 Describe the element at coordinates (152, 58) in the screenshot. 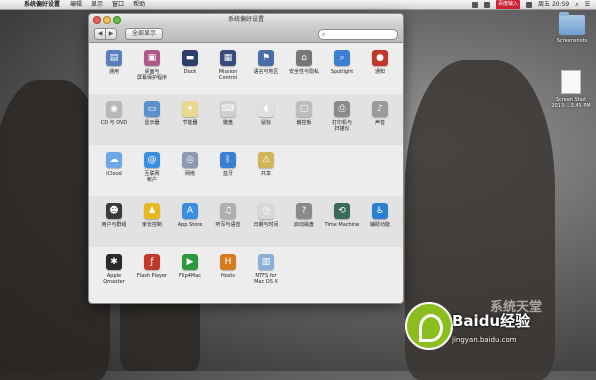

I see `desktop-screensaver-icon: ▣` at that location.